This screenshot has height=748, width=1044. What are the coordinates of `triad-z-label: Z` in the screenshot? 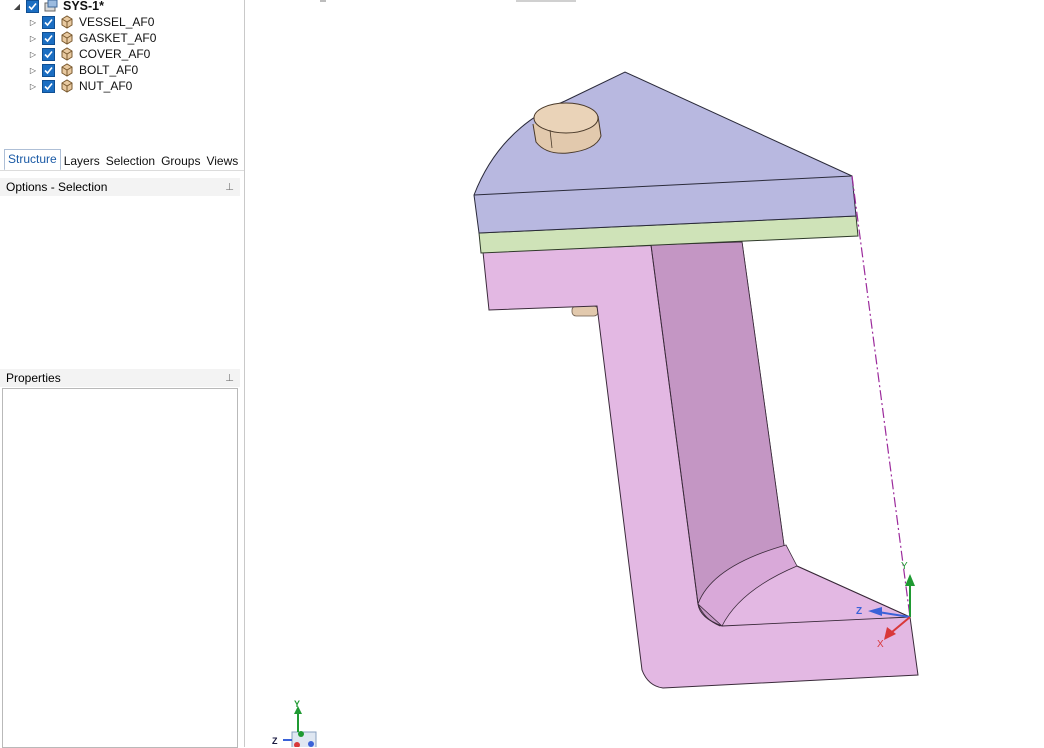 It's located at (859, 611).